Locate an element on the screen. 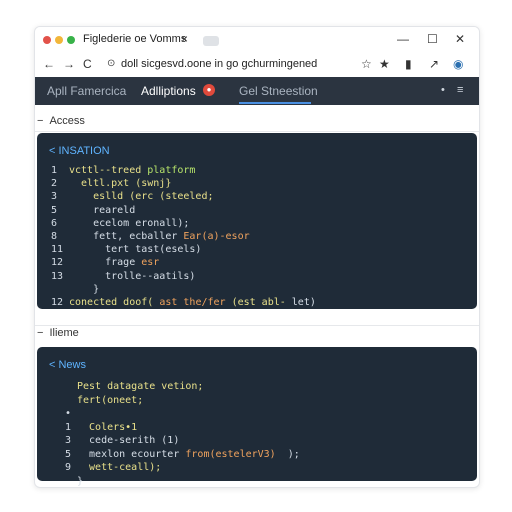 The image size is (512, 512). code-token: cede-serith (1) is located at coordinates (128, 440).